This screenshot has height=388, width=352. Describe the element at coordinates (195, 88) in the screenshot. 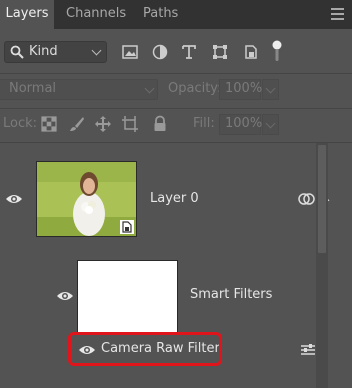

I see `opacity-label: Opacity:` at that location.